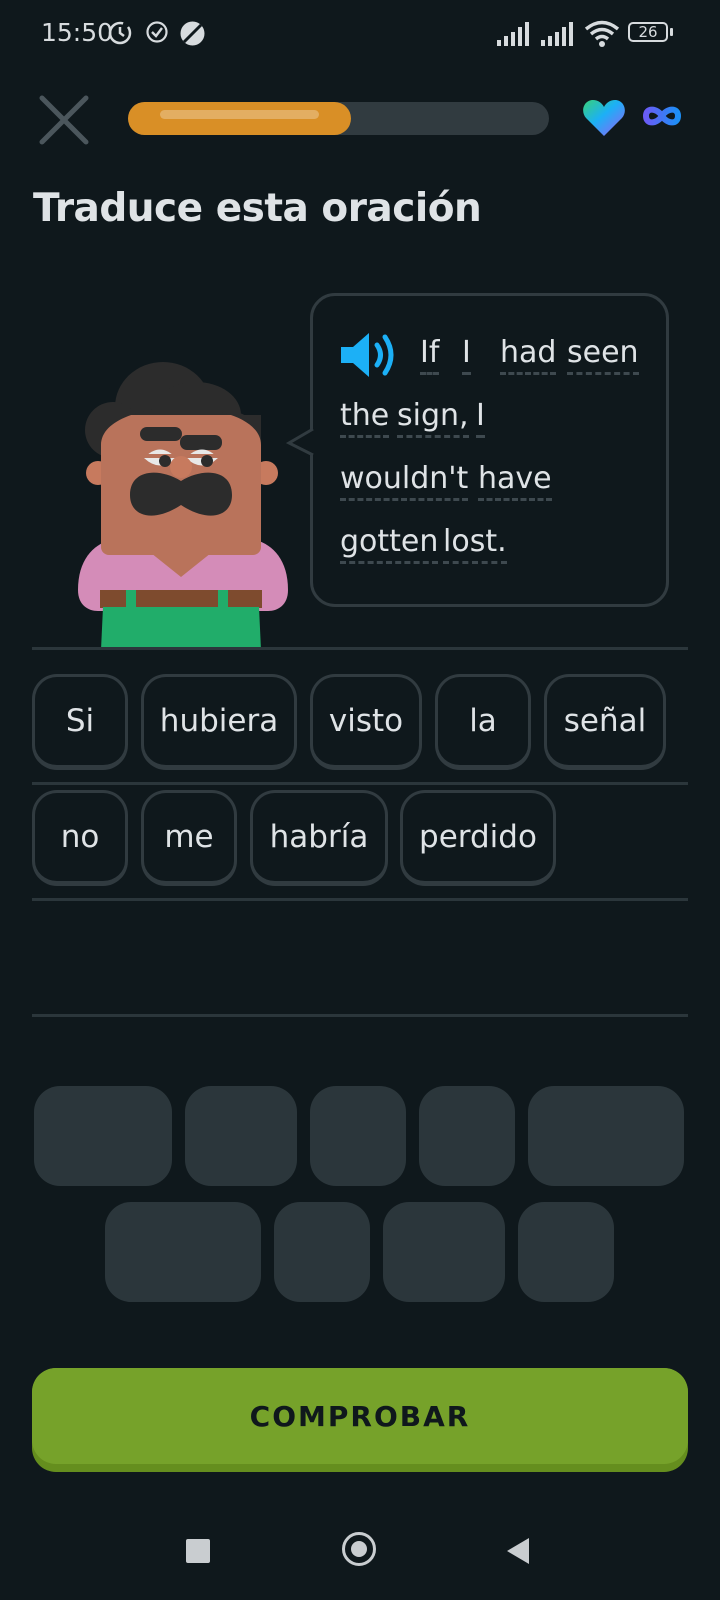  I want to click on prompt-word: gotten, so click(389, 544).